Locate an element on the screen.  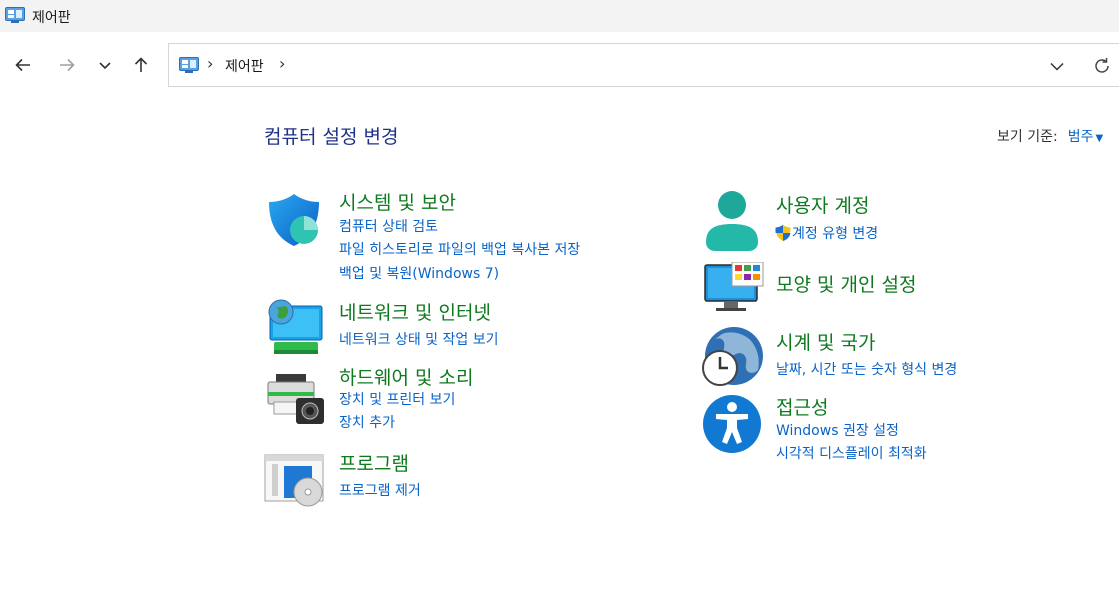
link-windows-recommended-settings: Windows 권장 설정 is located at coordinates (837, 430).